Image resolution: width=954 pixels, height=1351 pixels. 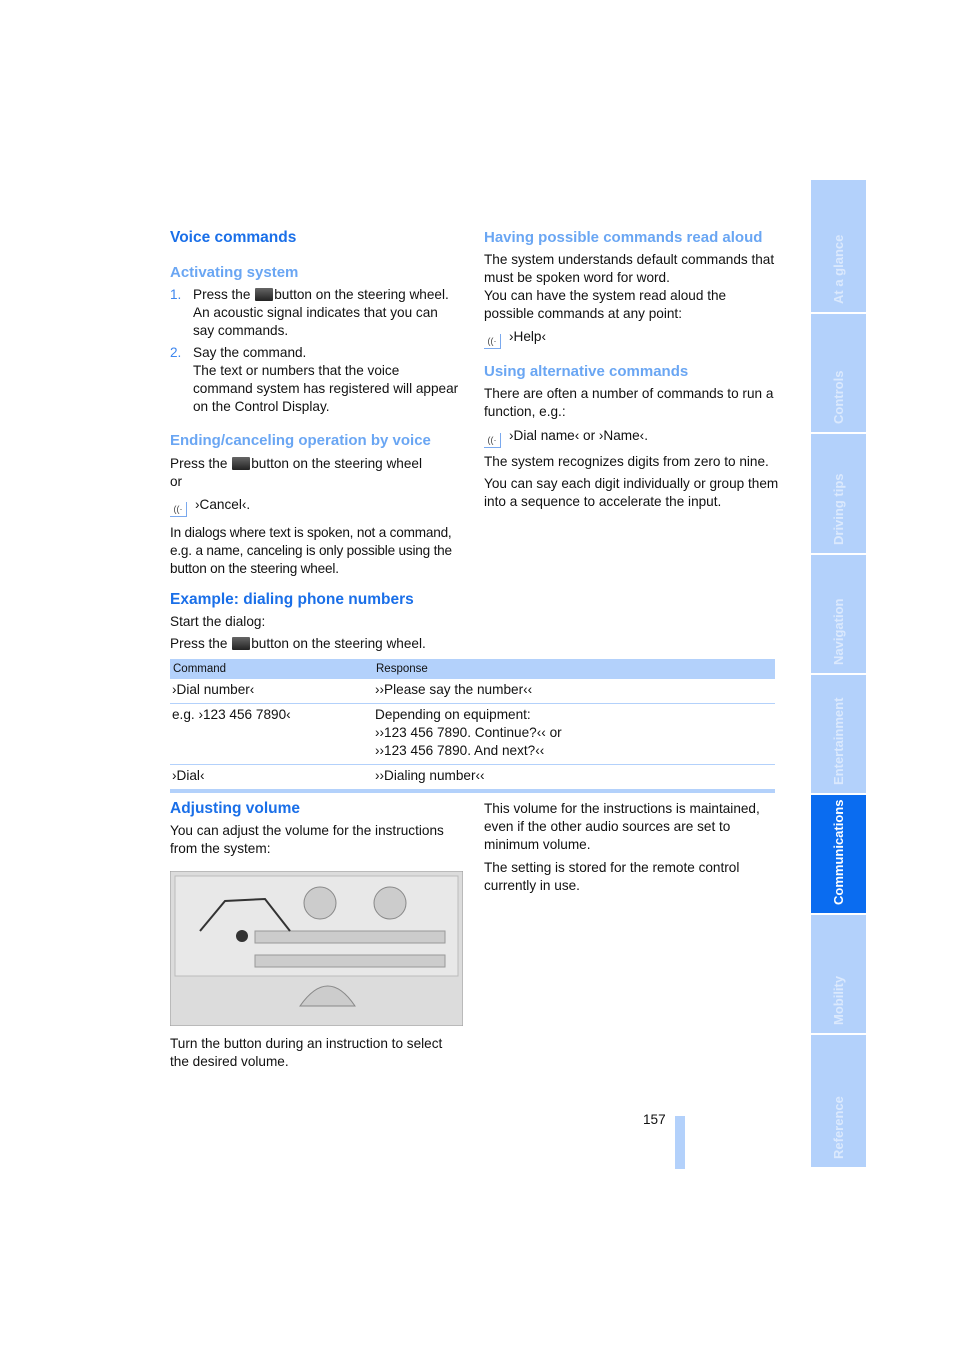 What do you see at coordinates (838, 741) in the screenshot?
I see `tab-label: Entertainment` at bounding box center [838, 741].